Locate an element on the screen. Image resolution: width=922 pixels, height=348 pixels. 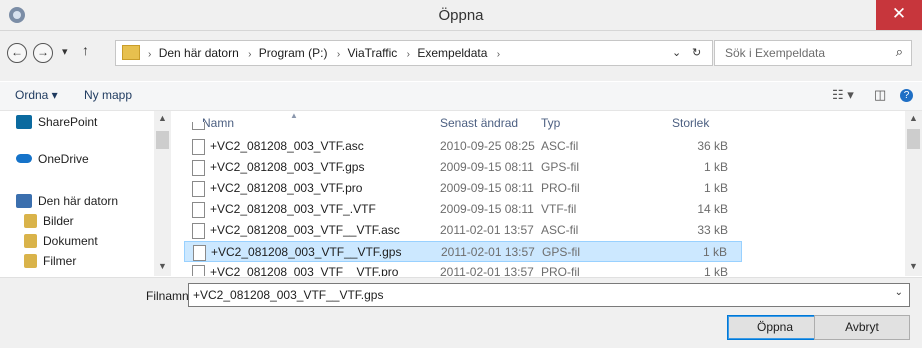
file-name: +VC2_081208_003_VTF__VTF.asc is located at coordinates (305, 230).